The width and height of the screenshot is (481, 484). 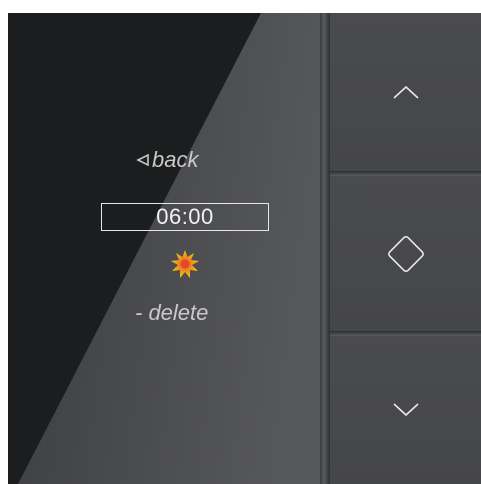 I want to click on back-option: back, so click(x=167, y=160).